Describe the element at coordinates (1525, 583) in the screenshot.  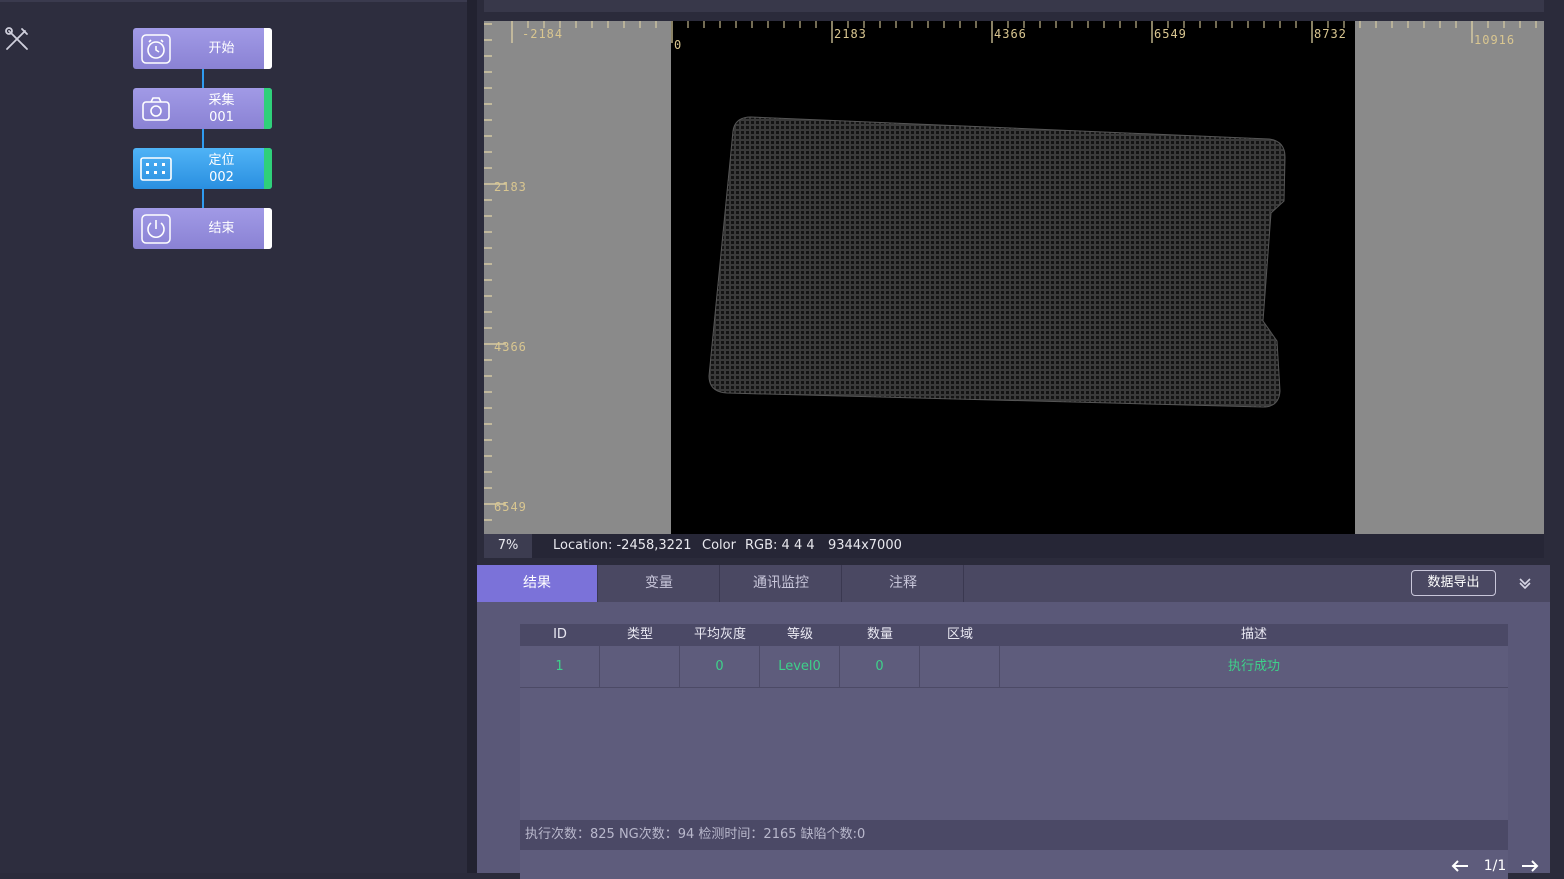
I see `chevron-down-double-icon` at that location.